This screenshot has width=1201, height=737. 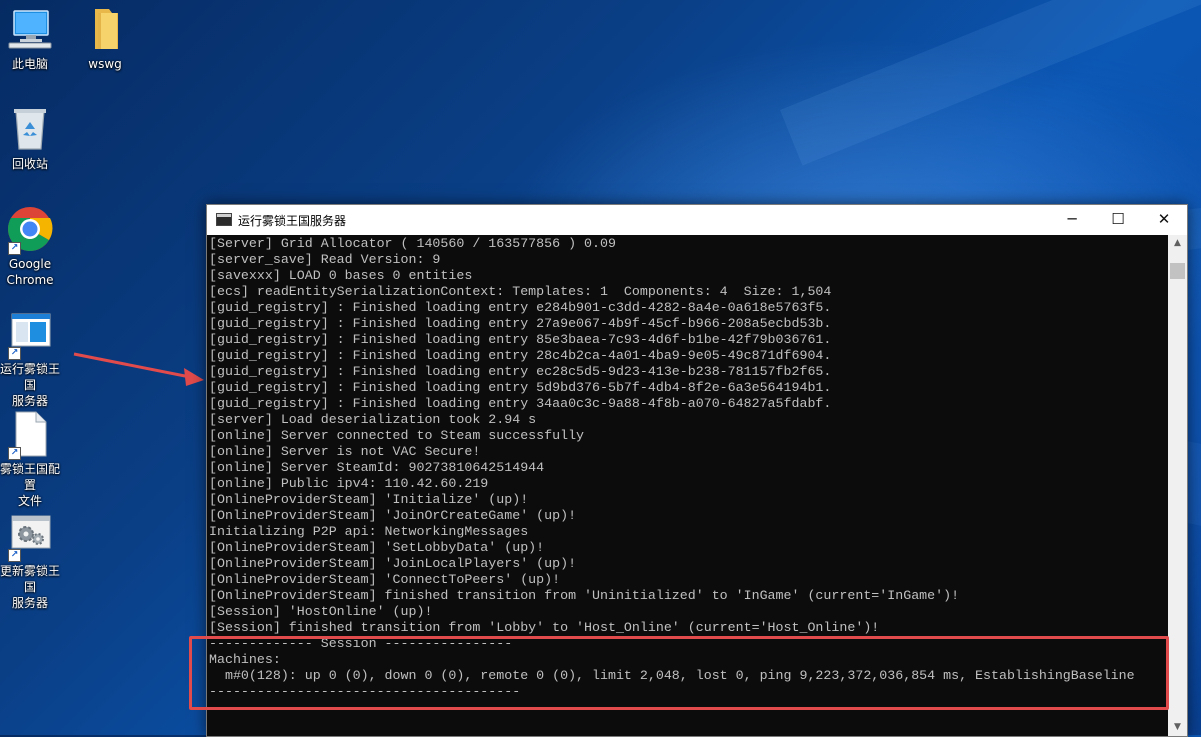 I want to click on desktop-icon-label: wswg, so click(x=105, y=64).